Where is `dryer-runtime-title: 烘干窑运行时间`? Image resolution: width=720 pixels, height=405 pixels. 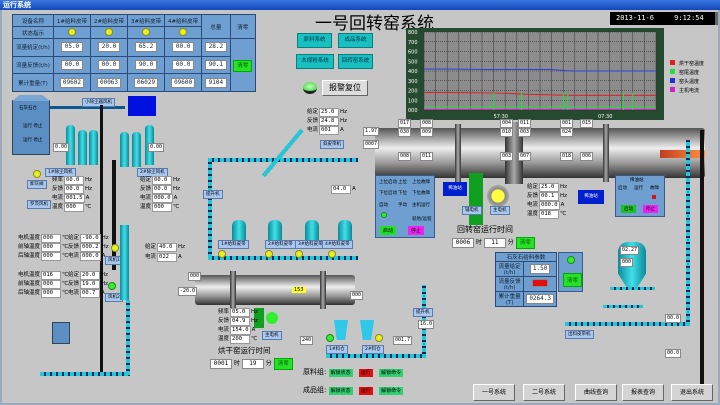 dryer-runtime-title: 烘干窑运行时间 is located at coordinates (244, 350).